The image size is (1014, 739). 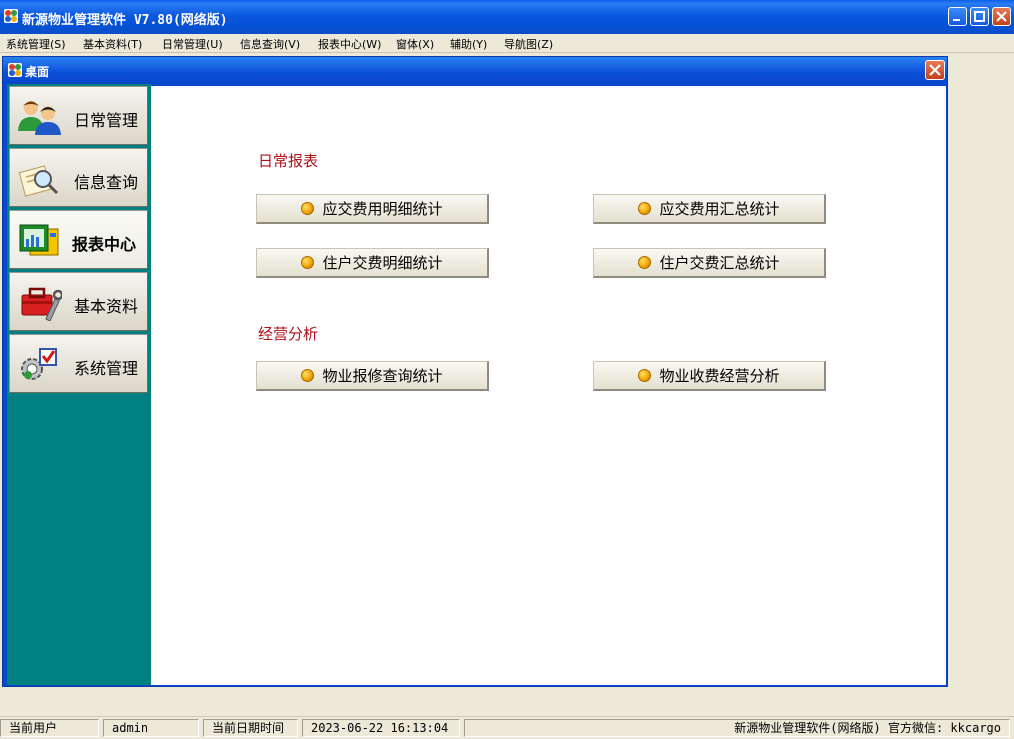 What do you see at coordinates (38, 181) in the screenshot?
I see `search-document-icon` at bounding box center [38, 181].